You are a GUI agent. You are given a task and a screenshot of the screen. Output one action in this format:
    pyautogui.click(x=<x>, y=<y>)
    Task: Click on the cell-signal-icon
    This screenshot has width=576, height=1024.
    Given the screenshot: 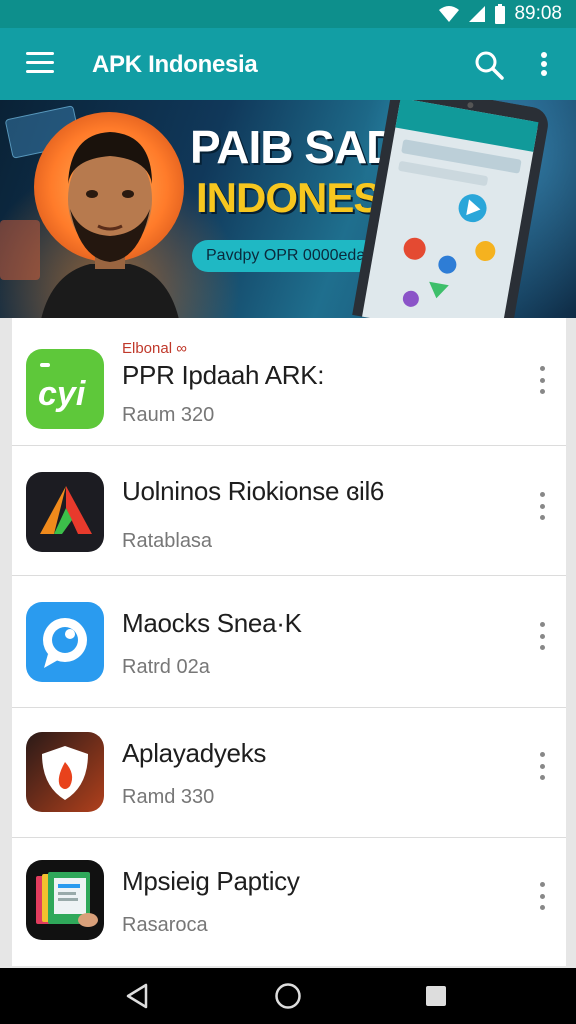 What is the action you would take?
    pyautogui.click(x=477, y=14)
    